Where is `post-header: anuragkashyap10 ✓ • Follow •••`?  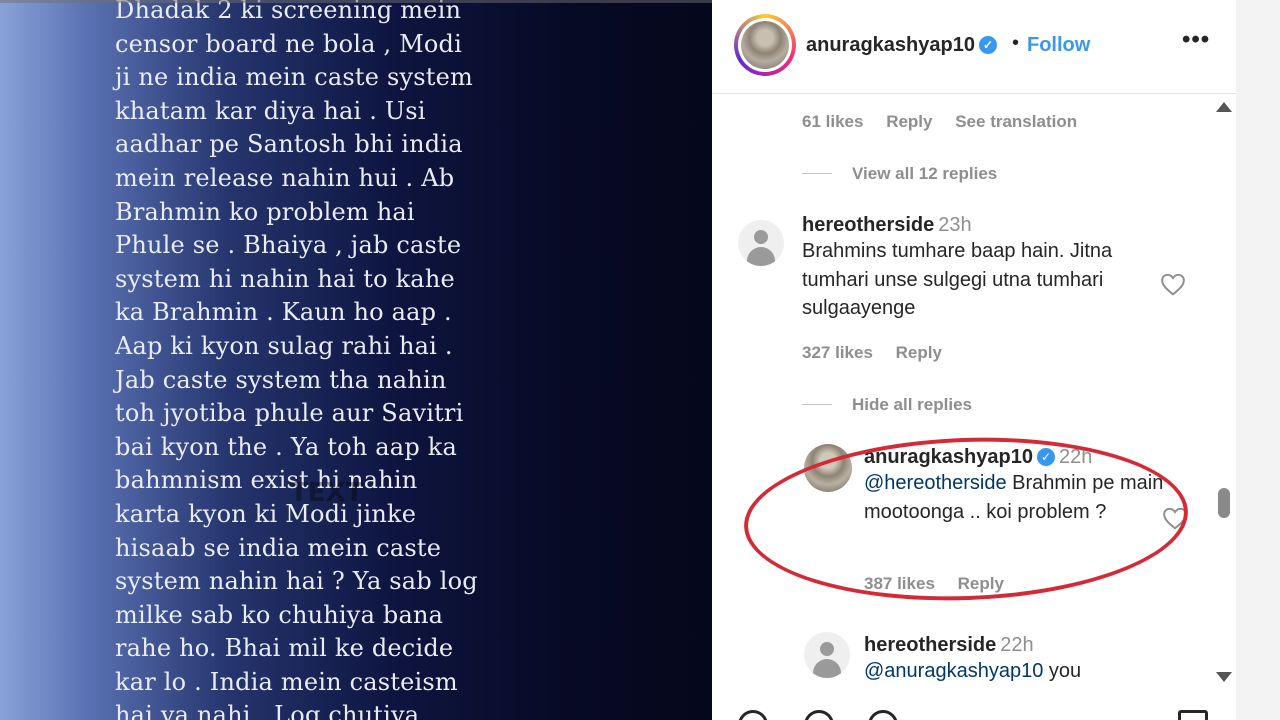
post-header: anuragkashyap10 ✓ • Follow ••• is located at coordinates (974, 47).